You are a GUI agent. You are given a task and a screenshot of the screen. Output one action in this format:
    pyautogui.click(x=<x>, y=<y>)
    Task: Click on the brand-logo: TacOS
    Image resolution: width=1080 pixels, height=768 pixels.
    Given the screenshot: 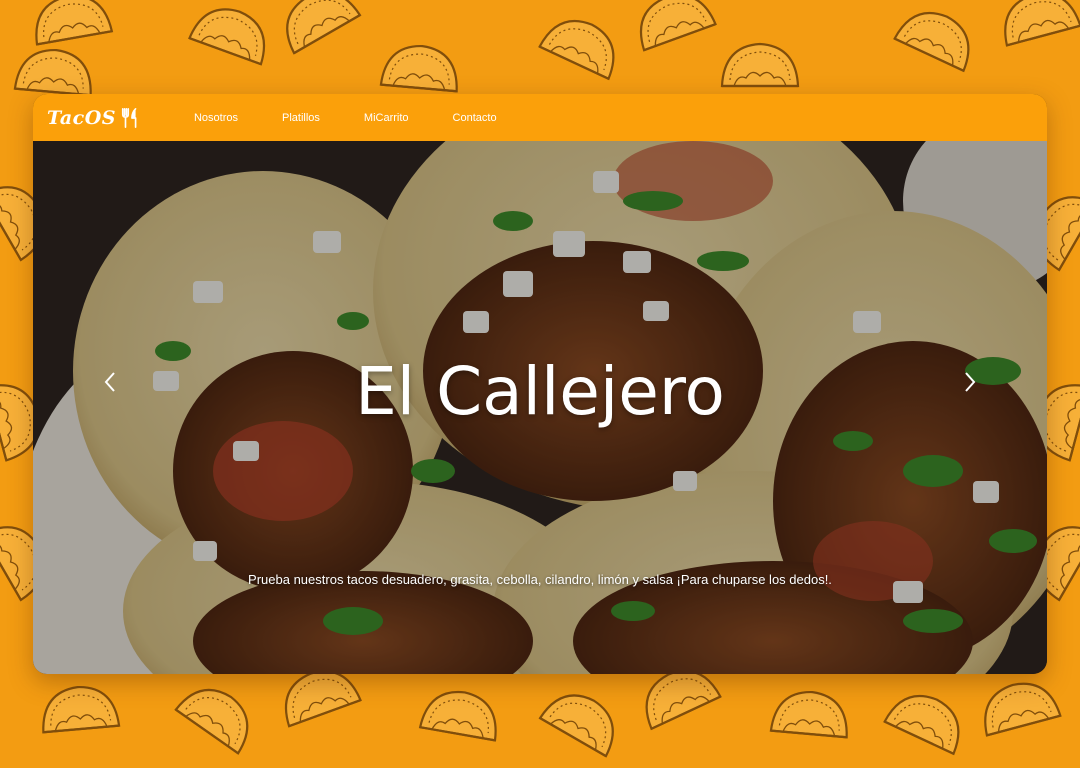 What is the action you would take?
    pyautogui.click(x=94, y=118)
    